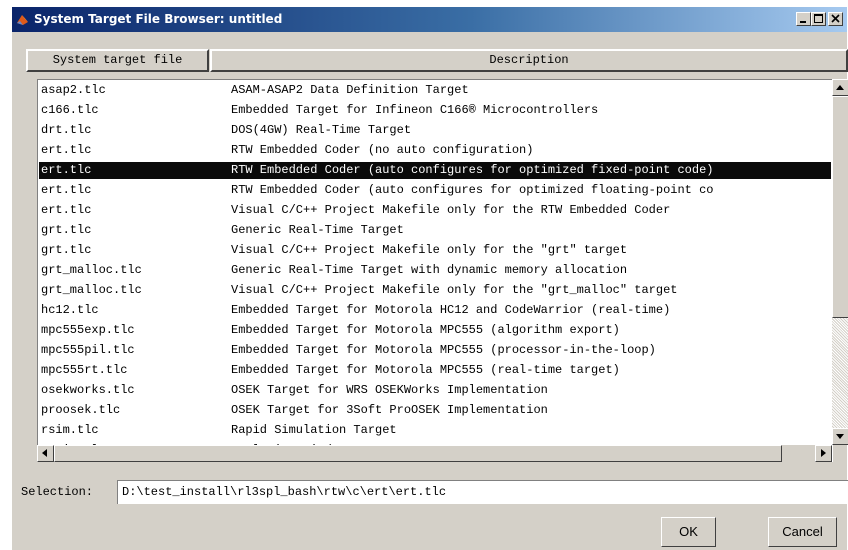  Describe the element at coordinates (66, 130) in the screenshot. I see `row-file-name: drt.tlc` at that location.